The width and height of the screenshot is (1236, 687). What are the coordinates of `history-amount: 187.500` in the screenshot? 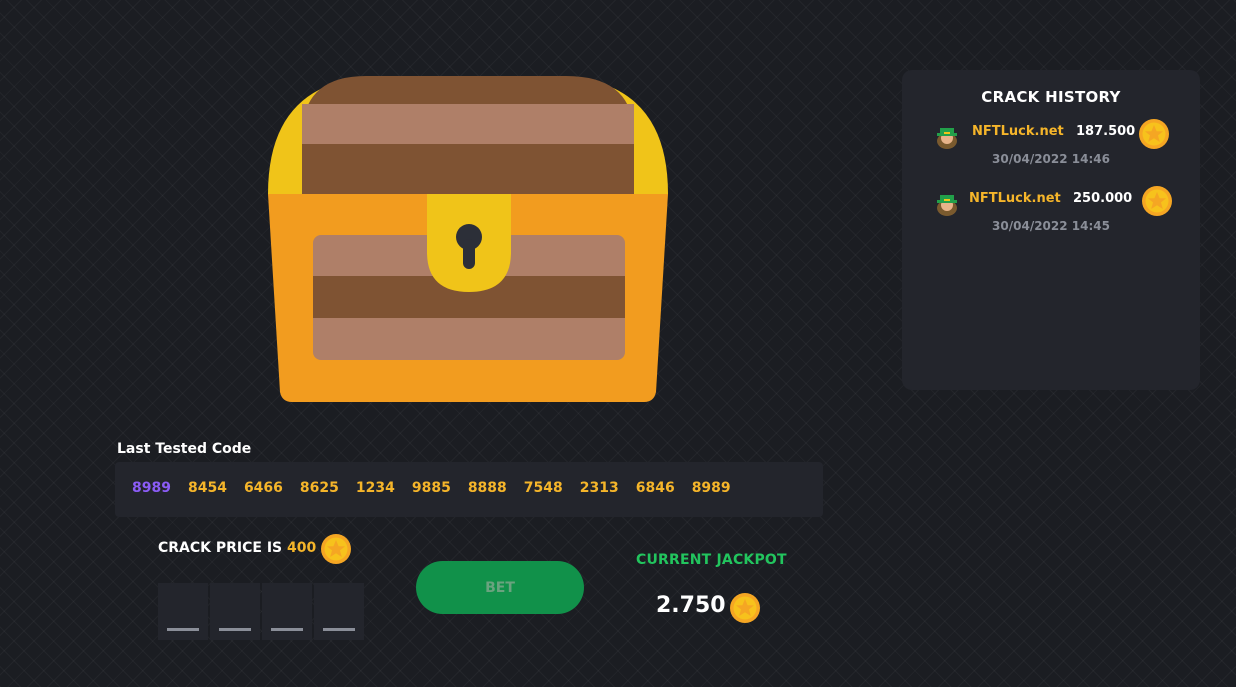 It's located at (1106, 131).